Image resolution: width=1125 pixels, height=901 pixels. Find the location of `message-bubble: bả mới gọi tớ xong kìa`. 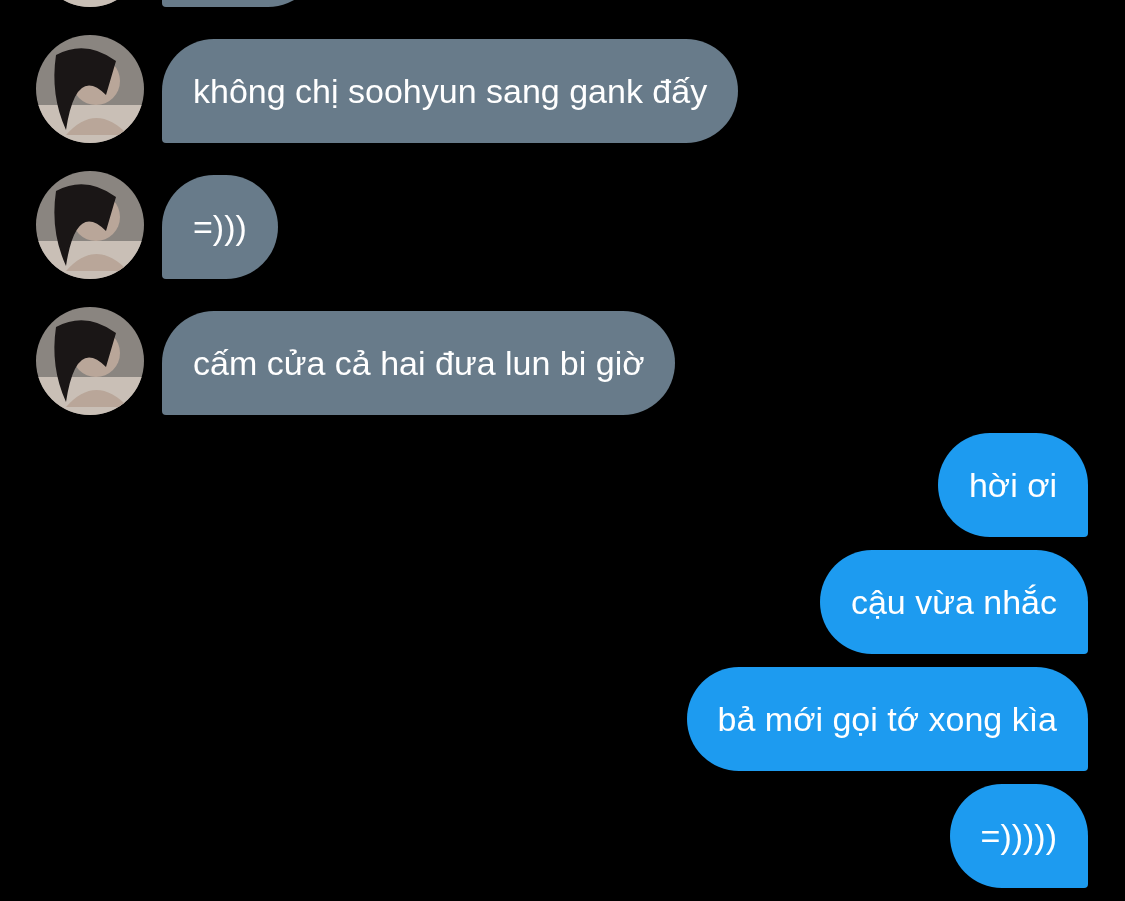

message-bubble: bả mới gọi tớ xong kìa is located at coordinates (887, 719).